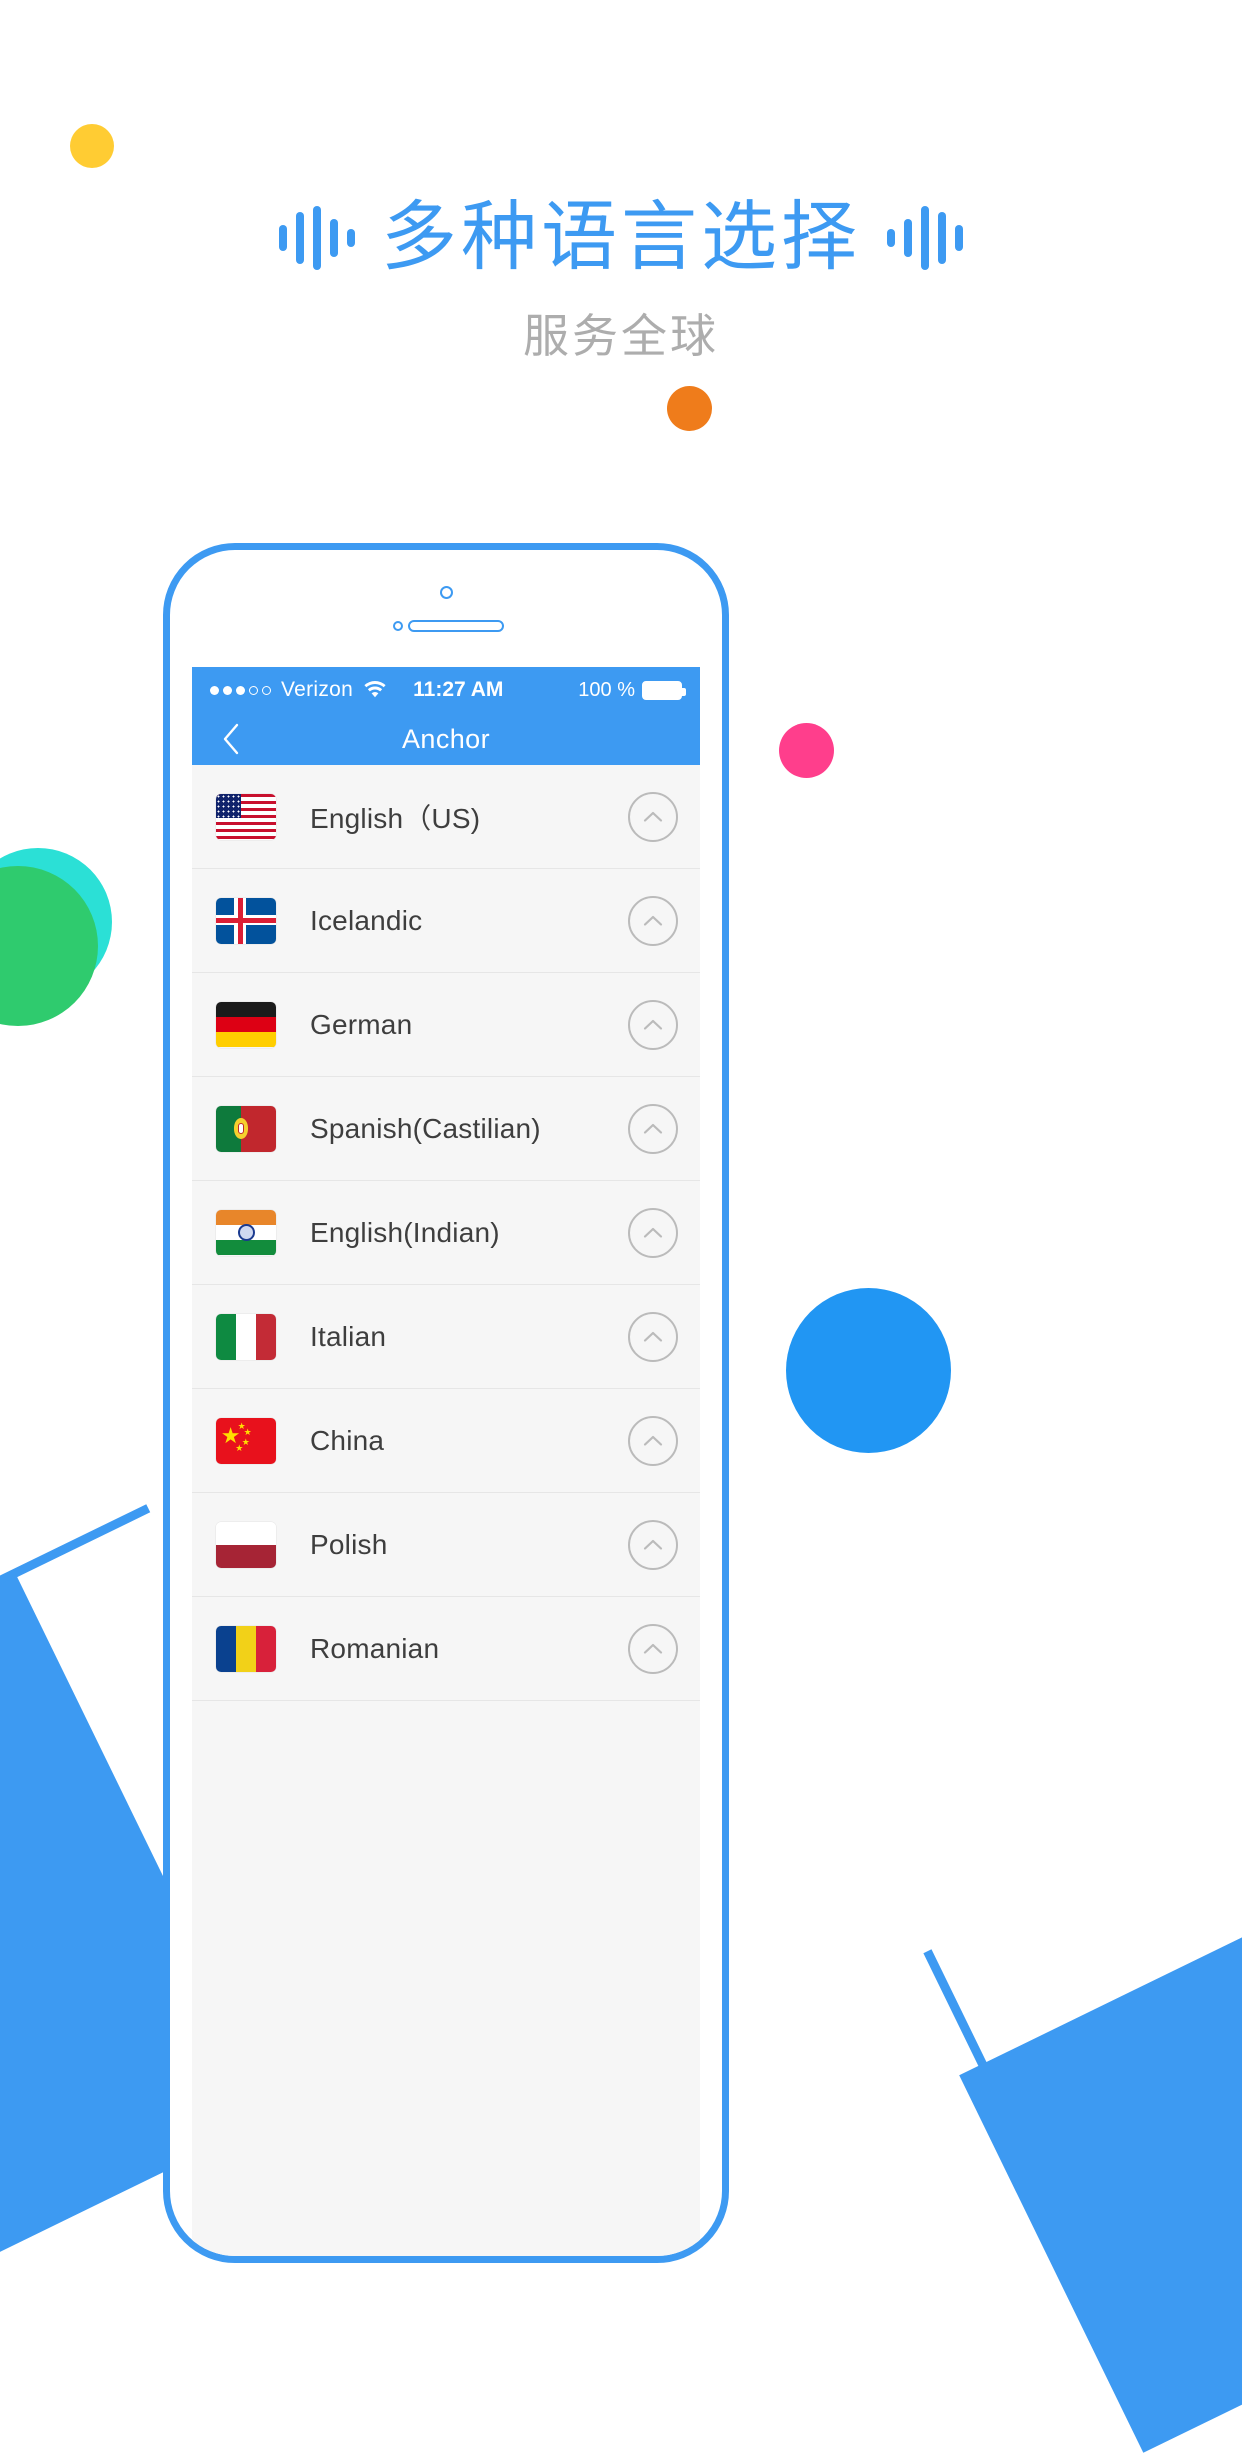 This screenshot has height=2453, width=1242. What do you see at coordinates (446, 921) in the screenshot?
I see `list-item-icelandic: Icelandic` at bounding box center [446, 921].